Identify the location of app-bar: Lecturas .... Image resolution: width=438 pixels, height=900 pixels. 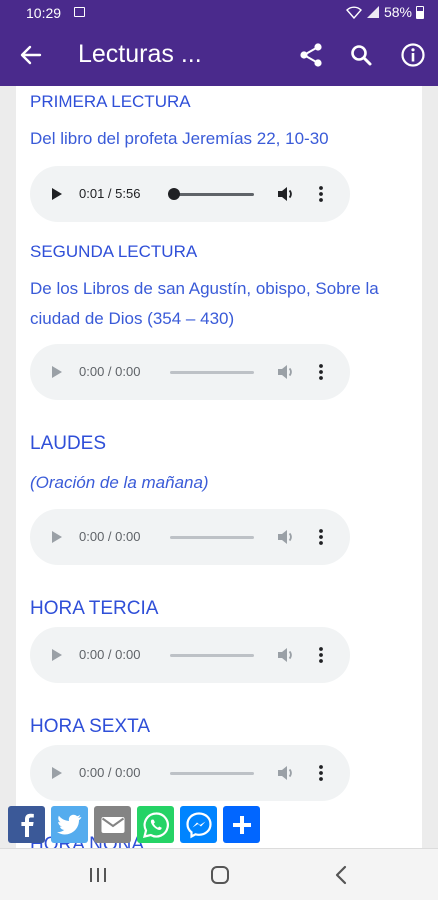
(219, 56).